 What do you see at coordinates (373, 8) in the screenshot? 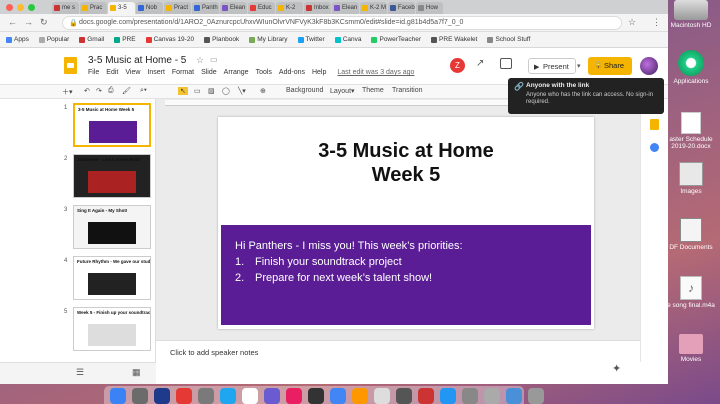
I see `browser-tab: K-2 M` at bounding box center [373, 8].